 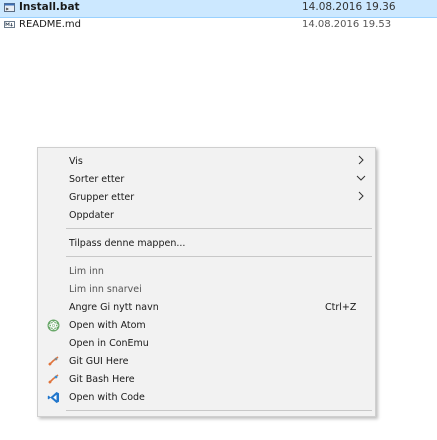 What do you see at coordinates (206, 197) in the screenshot?
I see `menu-item-group-by: Grupper etter` at bounding box center [206, 197].